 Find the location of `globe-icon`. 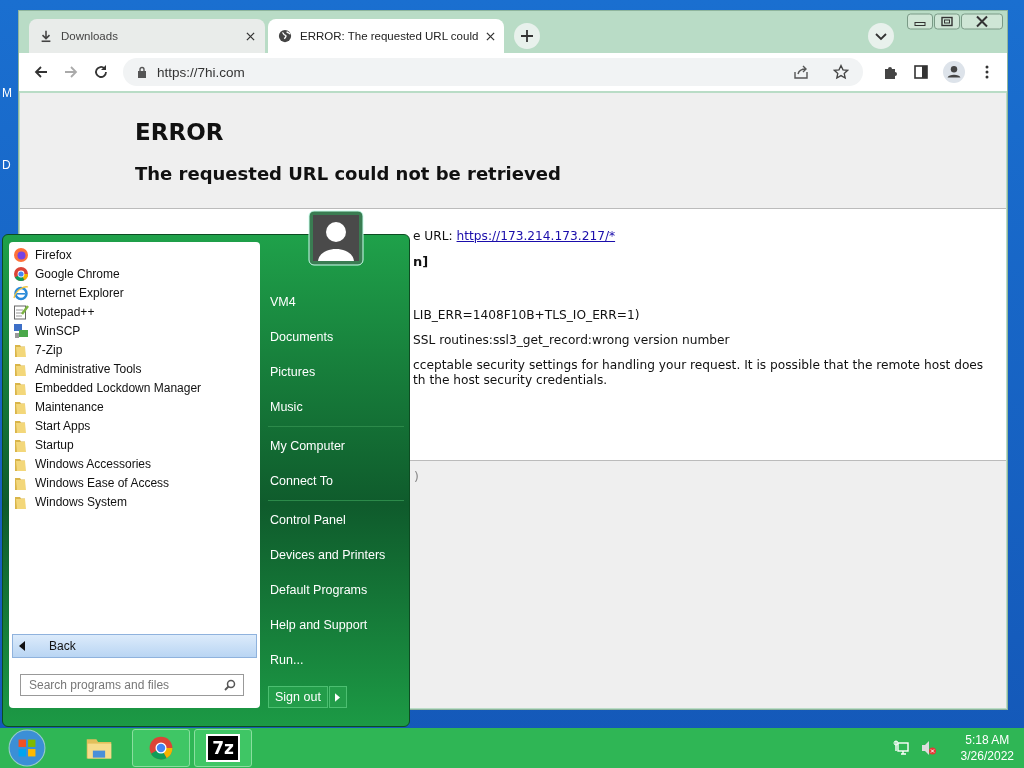

globe-icon is located at coordinates (285, 36).